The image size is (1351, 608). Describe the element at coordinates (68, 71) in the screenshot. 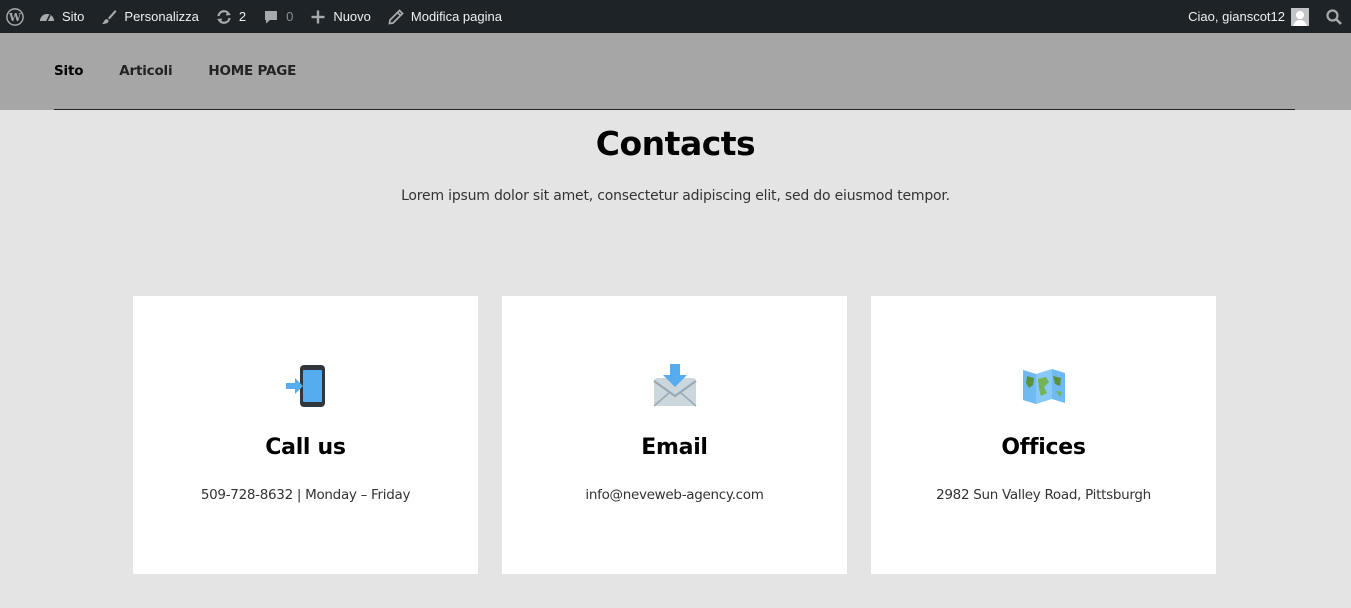

I see `nav-item-sito: Sito` at that location.